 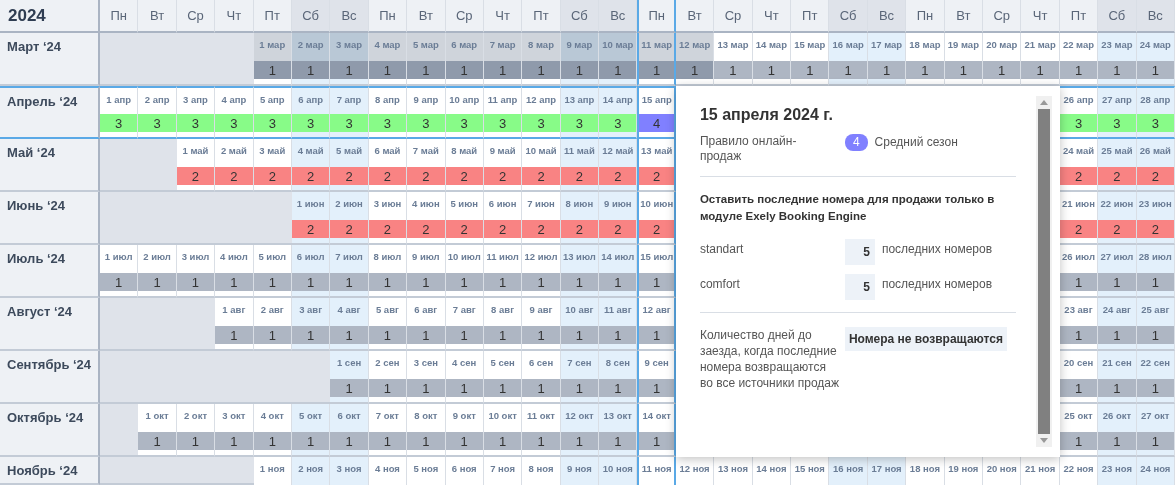 I want to click on date-cell: 24 авг, so click(x=1117, y=312).